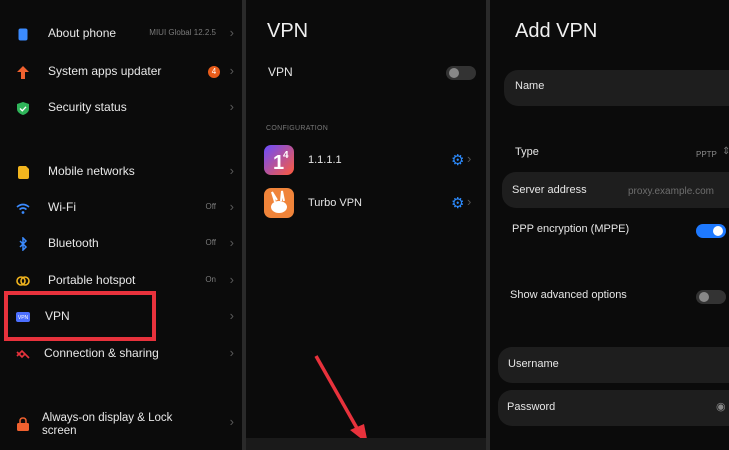 This screenshot has height=450, width=729. Describe the element at coordinates (214, 72) in the screenshot. I see `update-count-badge: 4` at that location.